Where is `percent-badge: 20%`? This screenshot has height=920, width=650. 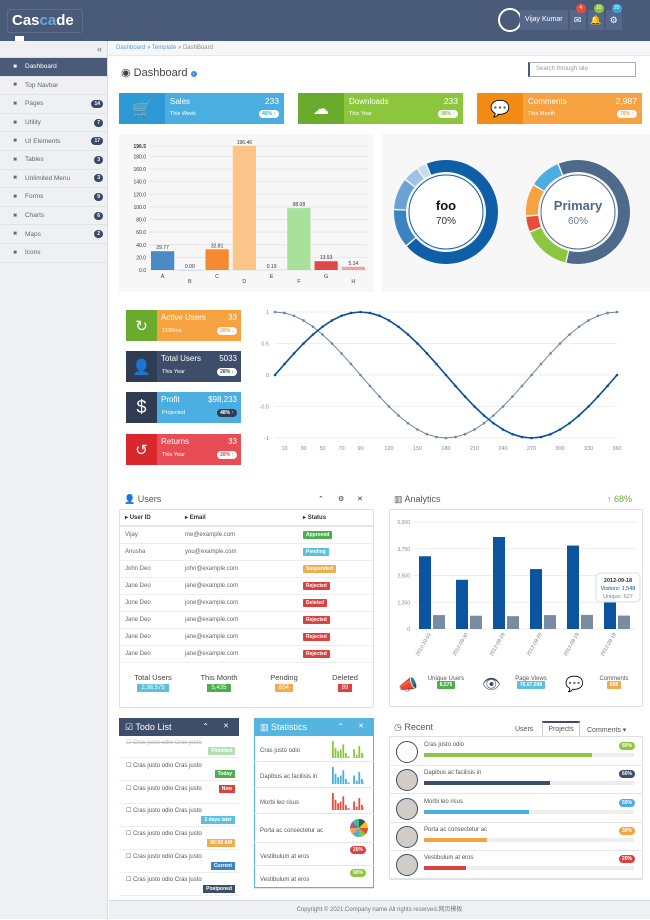 percent-badge: 20% is located at coordinates (627, 859).